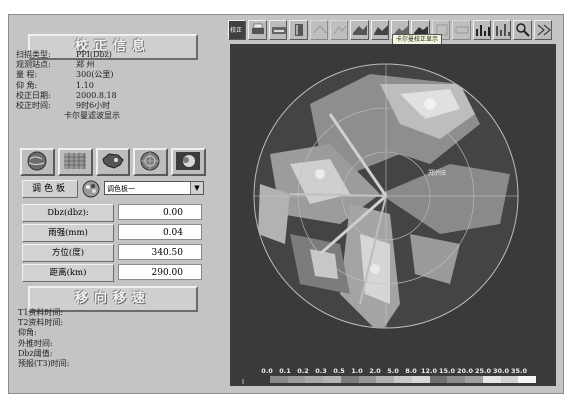  What do you see at coordinates (318, 30) in the screenshot?
I see `hail-icon` at bounding box center [318, 30].